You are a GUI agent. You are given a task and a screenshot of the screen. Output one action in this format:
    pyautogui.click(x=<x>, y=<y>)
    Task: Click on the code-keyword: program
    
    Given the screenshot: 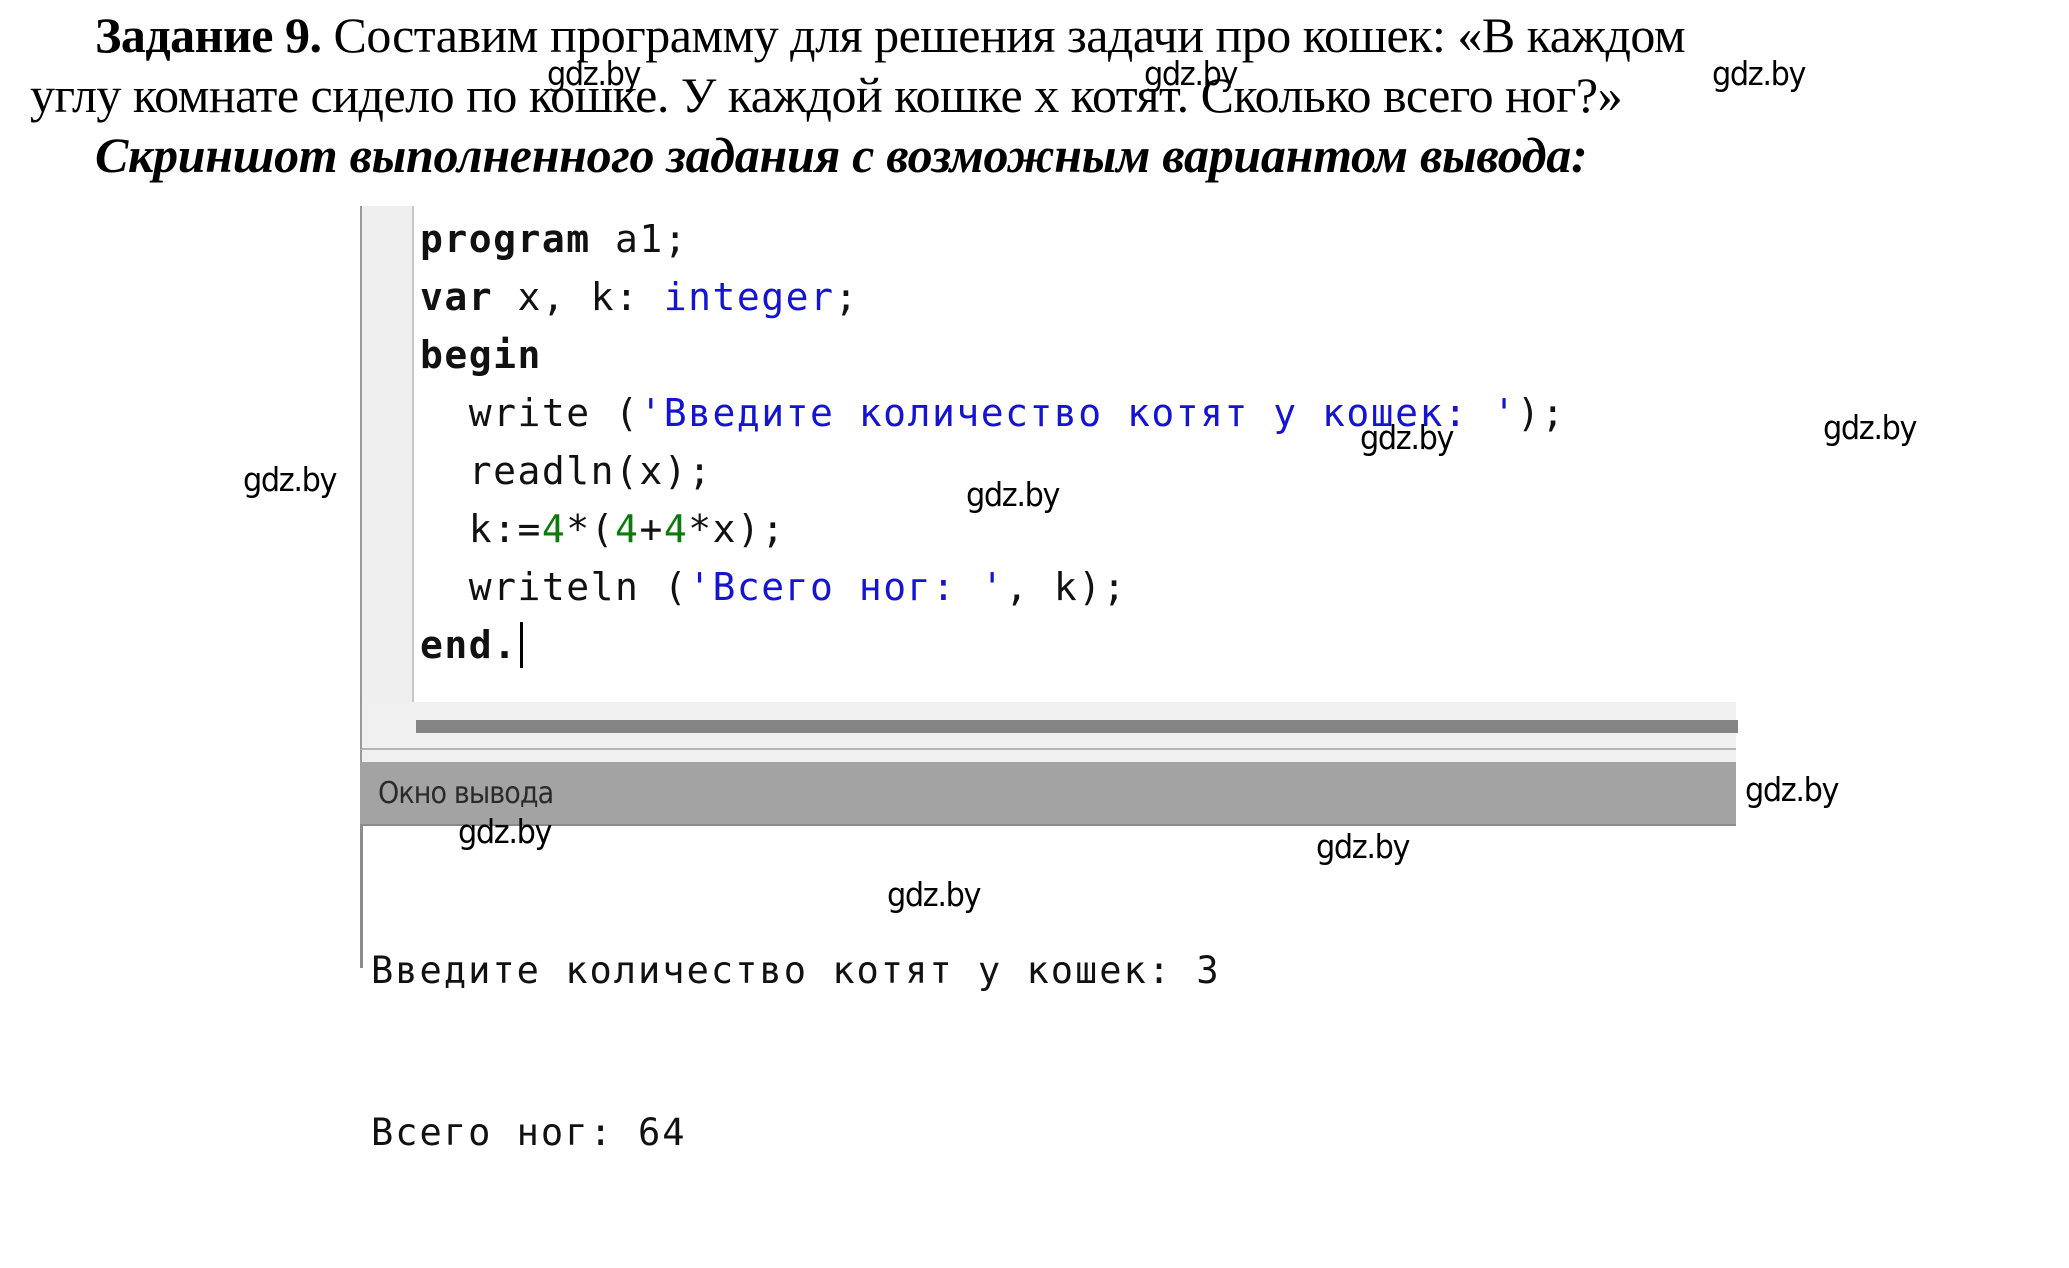 What is the action you would take?
    pyautogui.click(x=505, y=239)
    